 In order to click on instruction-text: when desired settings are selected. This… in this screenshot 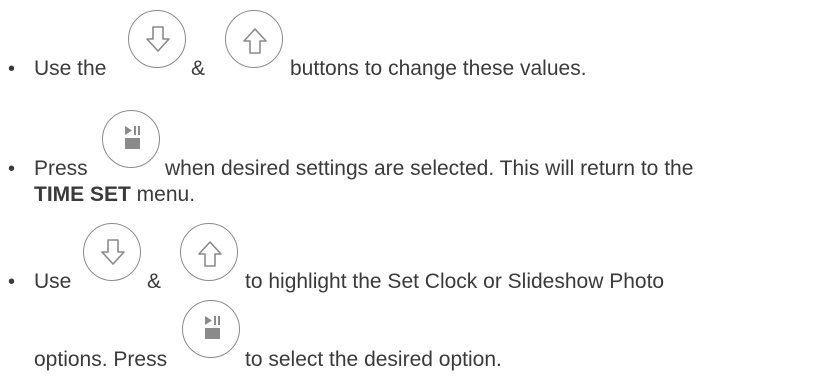, I will do `click(429, 168)`.